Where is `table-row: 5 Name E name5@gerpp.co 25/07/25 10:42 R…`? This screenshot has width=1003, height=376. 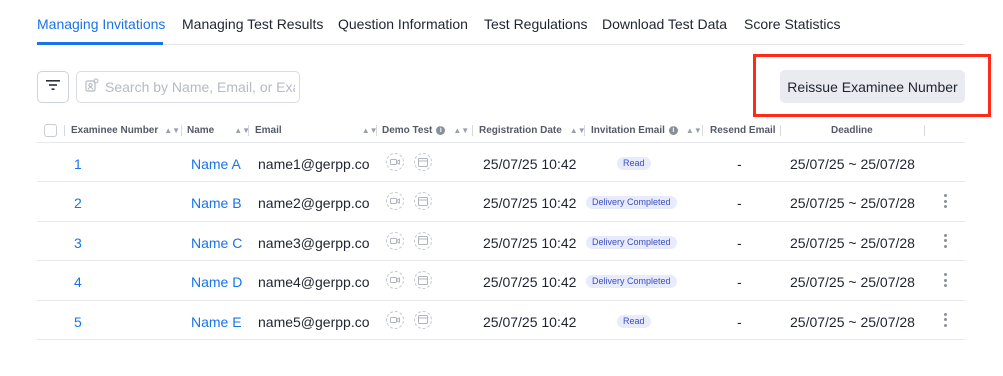
table-row: 5 Name E name5@gerpp.co 25/07/25 10:42 R… is located at coordinates (501, 320).